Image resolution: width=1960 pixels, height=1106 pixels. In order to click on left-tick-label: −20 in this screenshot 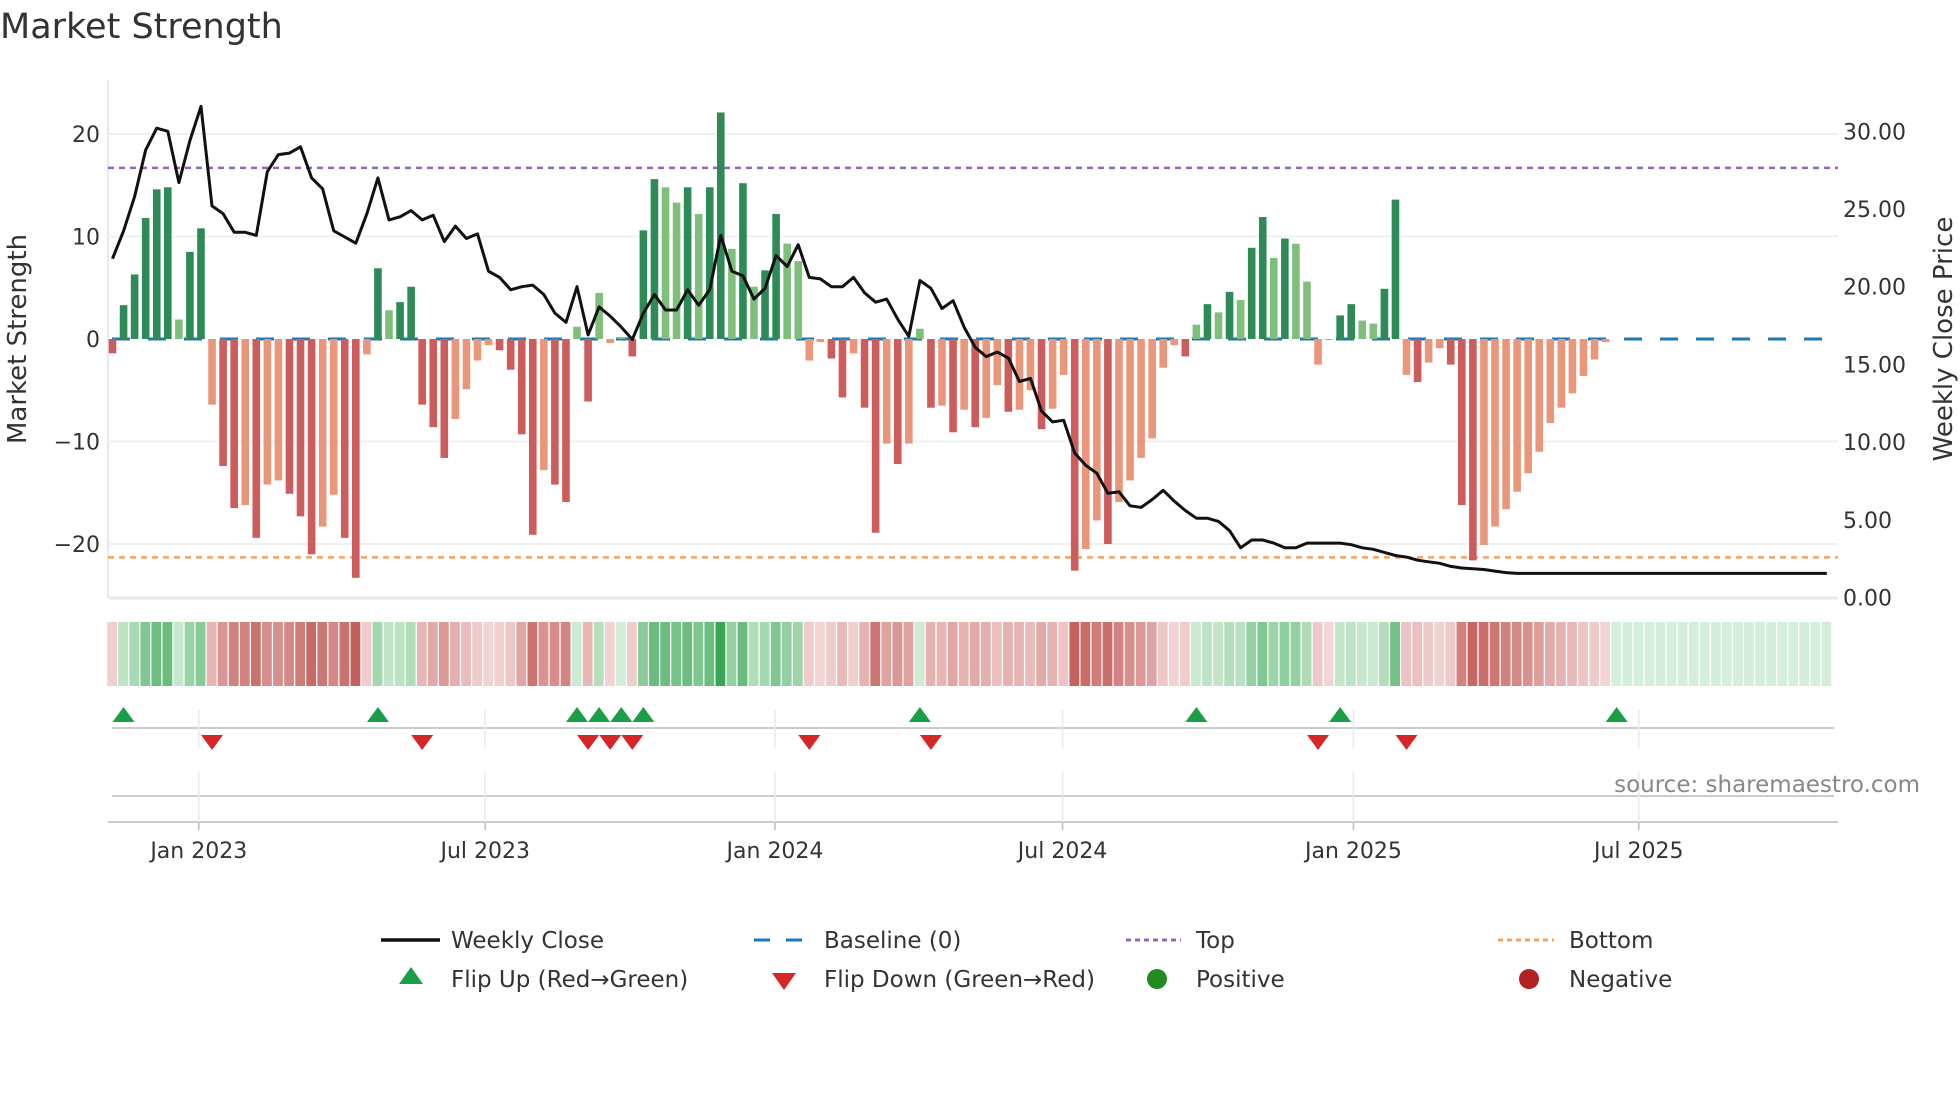, I will do `click(77, 545)`.